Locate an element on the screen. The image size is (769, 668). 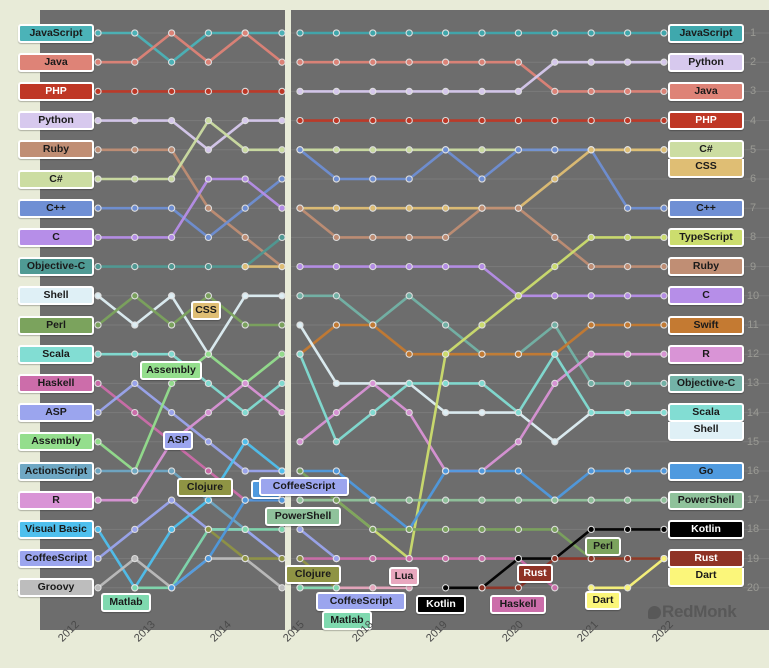
inline-label-assembly: Assembly is located at coordinates (171, 370).